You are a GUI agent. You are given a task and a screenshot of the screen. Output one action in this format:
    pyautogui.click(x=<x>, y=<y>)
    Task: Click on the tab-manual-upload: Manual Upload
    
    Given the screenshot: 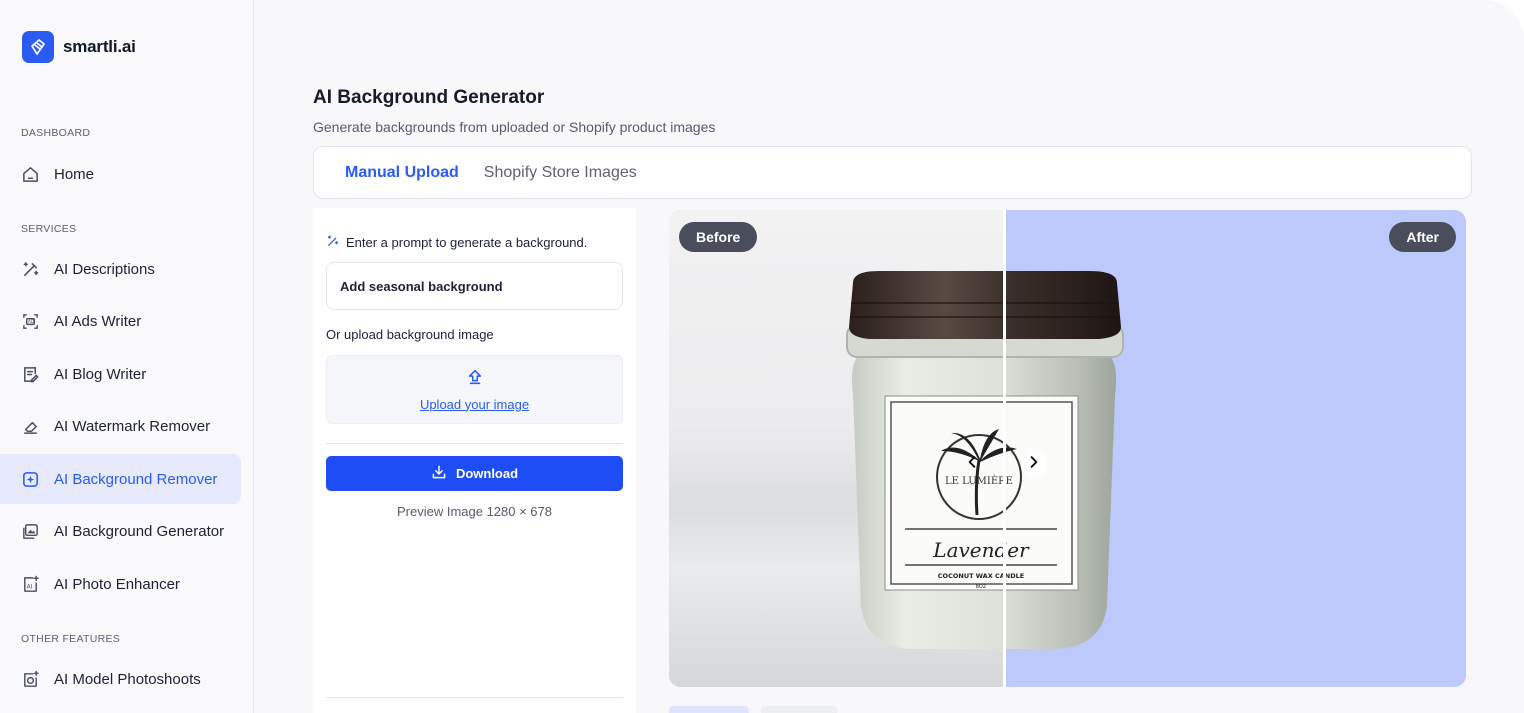 What is the action you would take?
    pyautogui.click(x=402, y=173)
    